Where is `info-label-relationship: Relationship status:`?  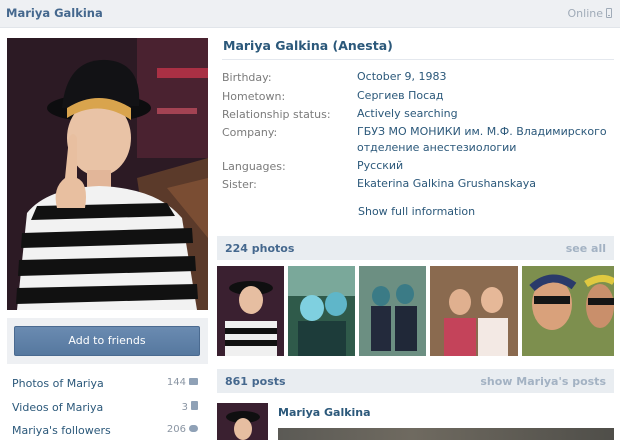
info-label-relationship: Relationship status: is located at coordinates (276, 114).